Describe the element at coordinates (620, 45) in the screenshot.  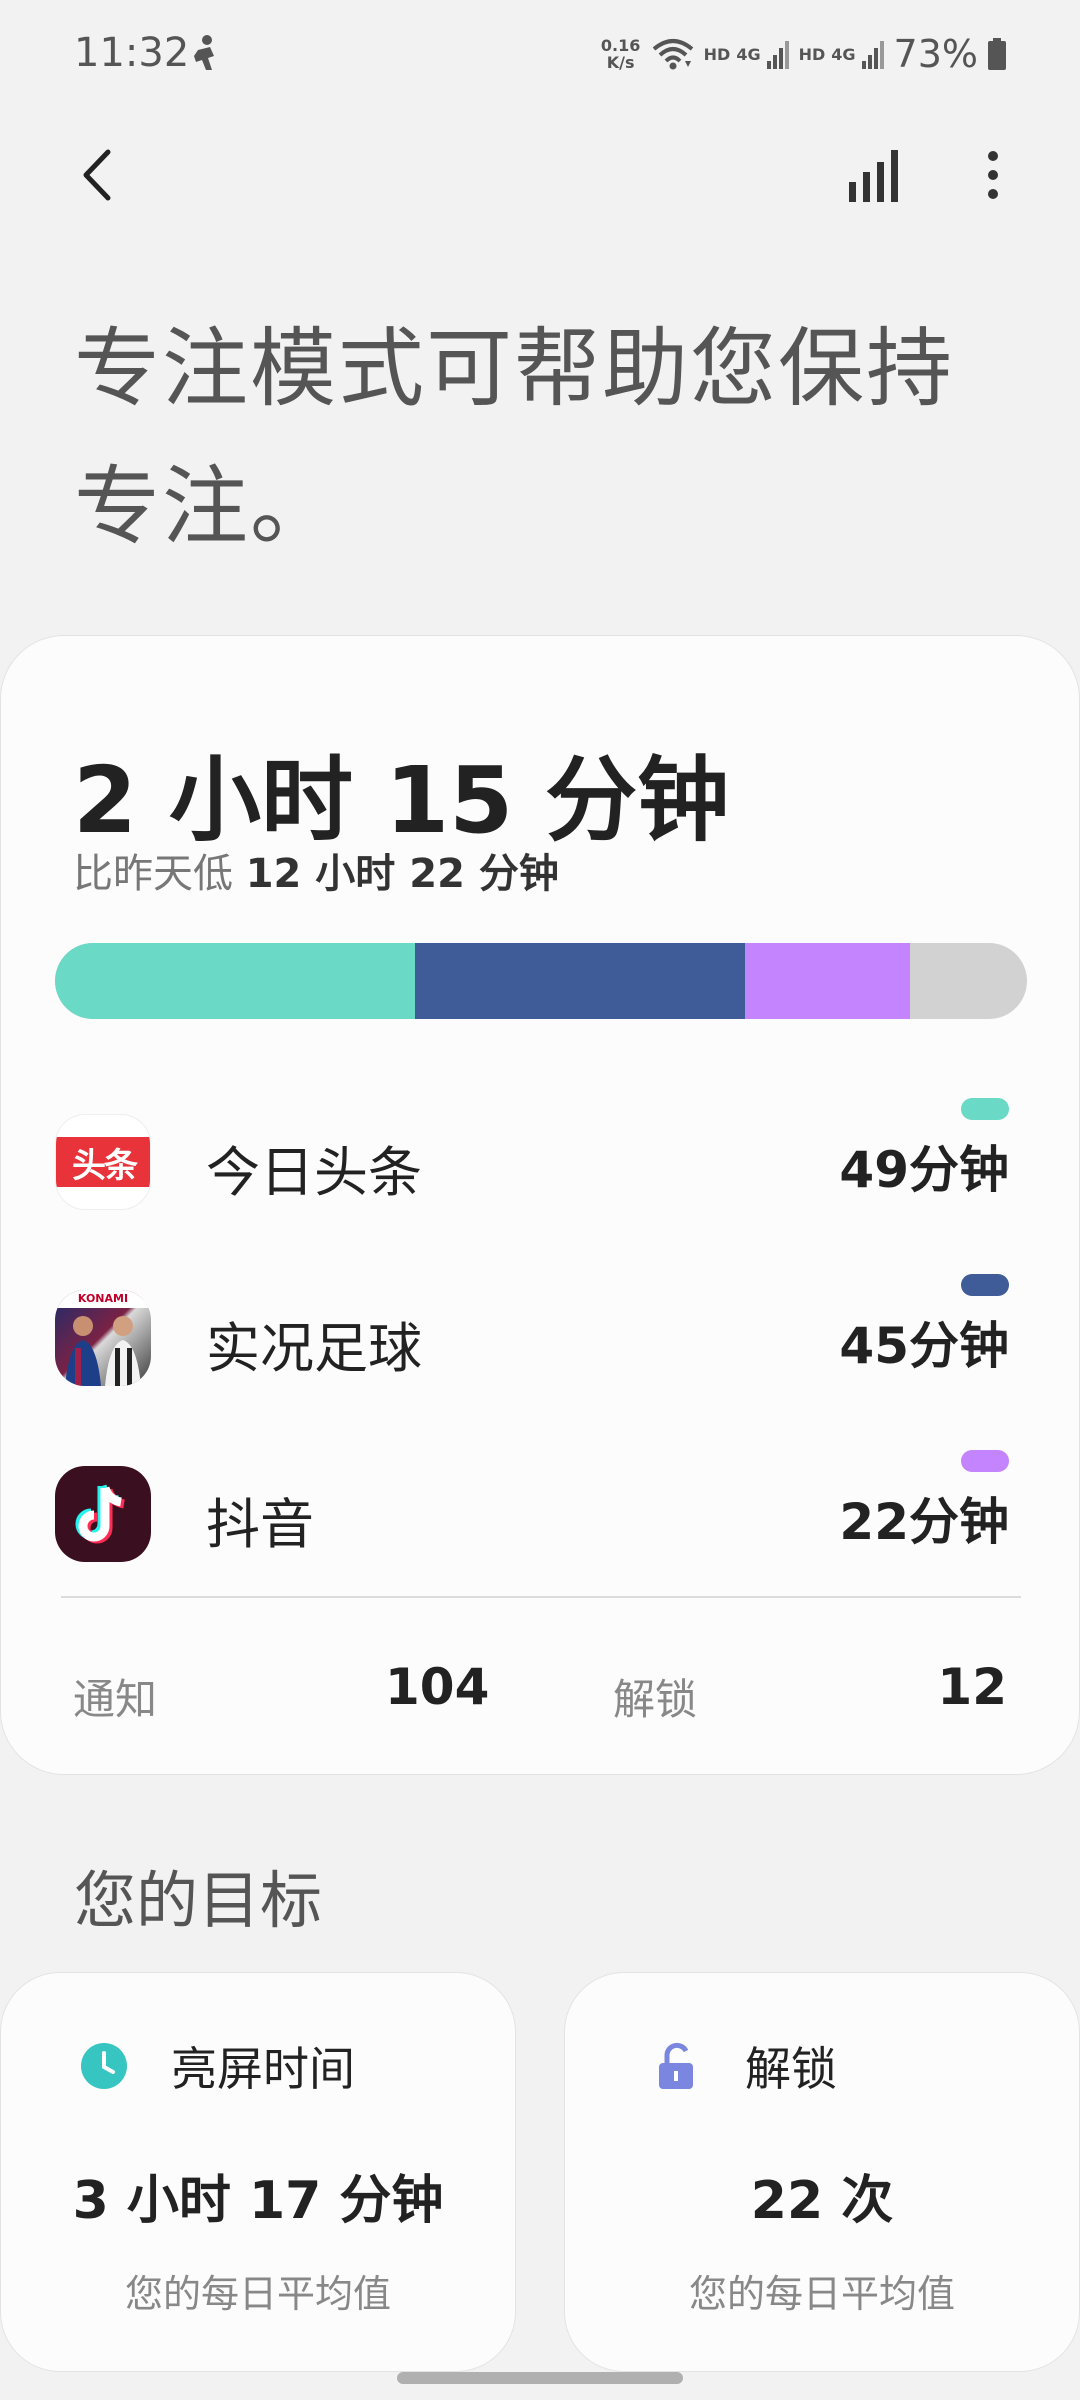
I see `network-speed-value: 0.16` at that location.